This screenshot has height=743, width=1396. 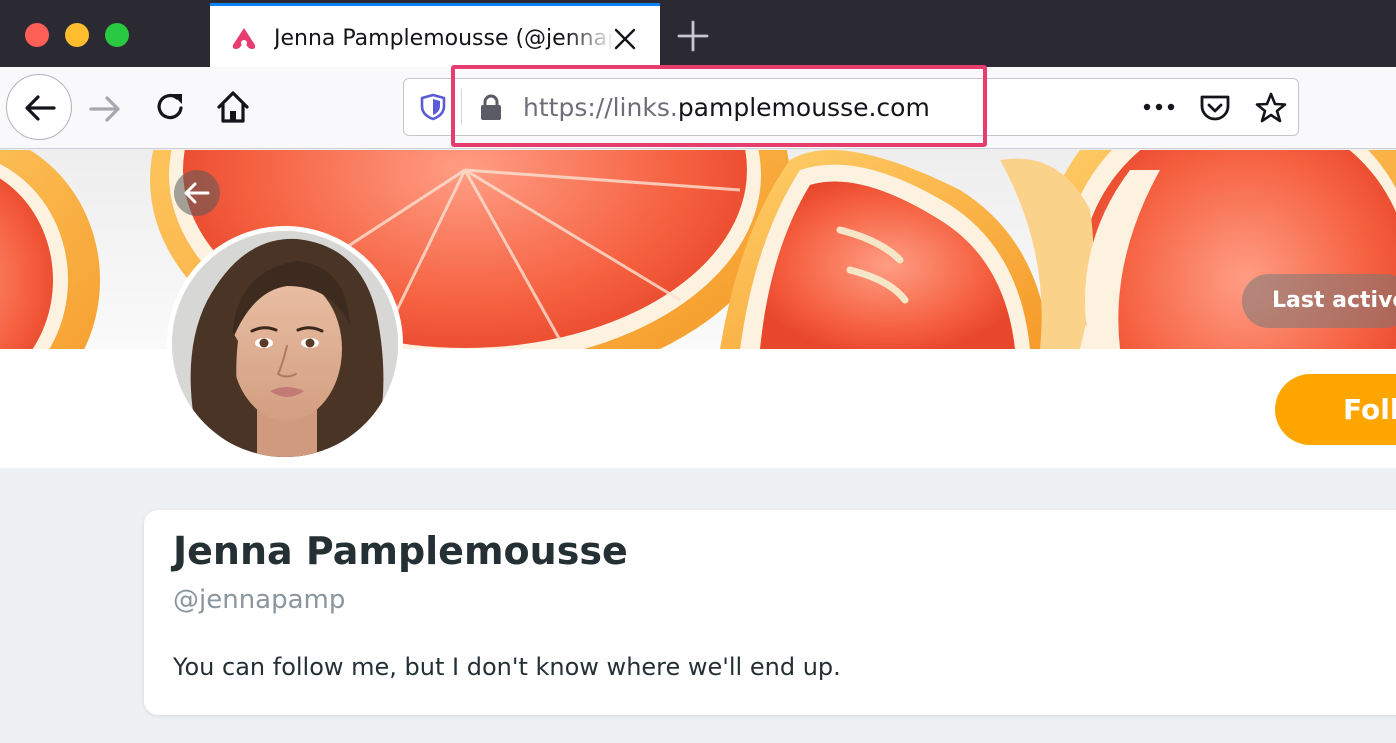 What do you see at coordinates (1319, 301) in the screenshot?
I see `last-active-badge: Last active` at bounding box center [1319, 301].